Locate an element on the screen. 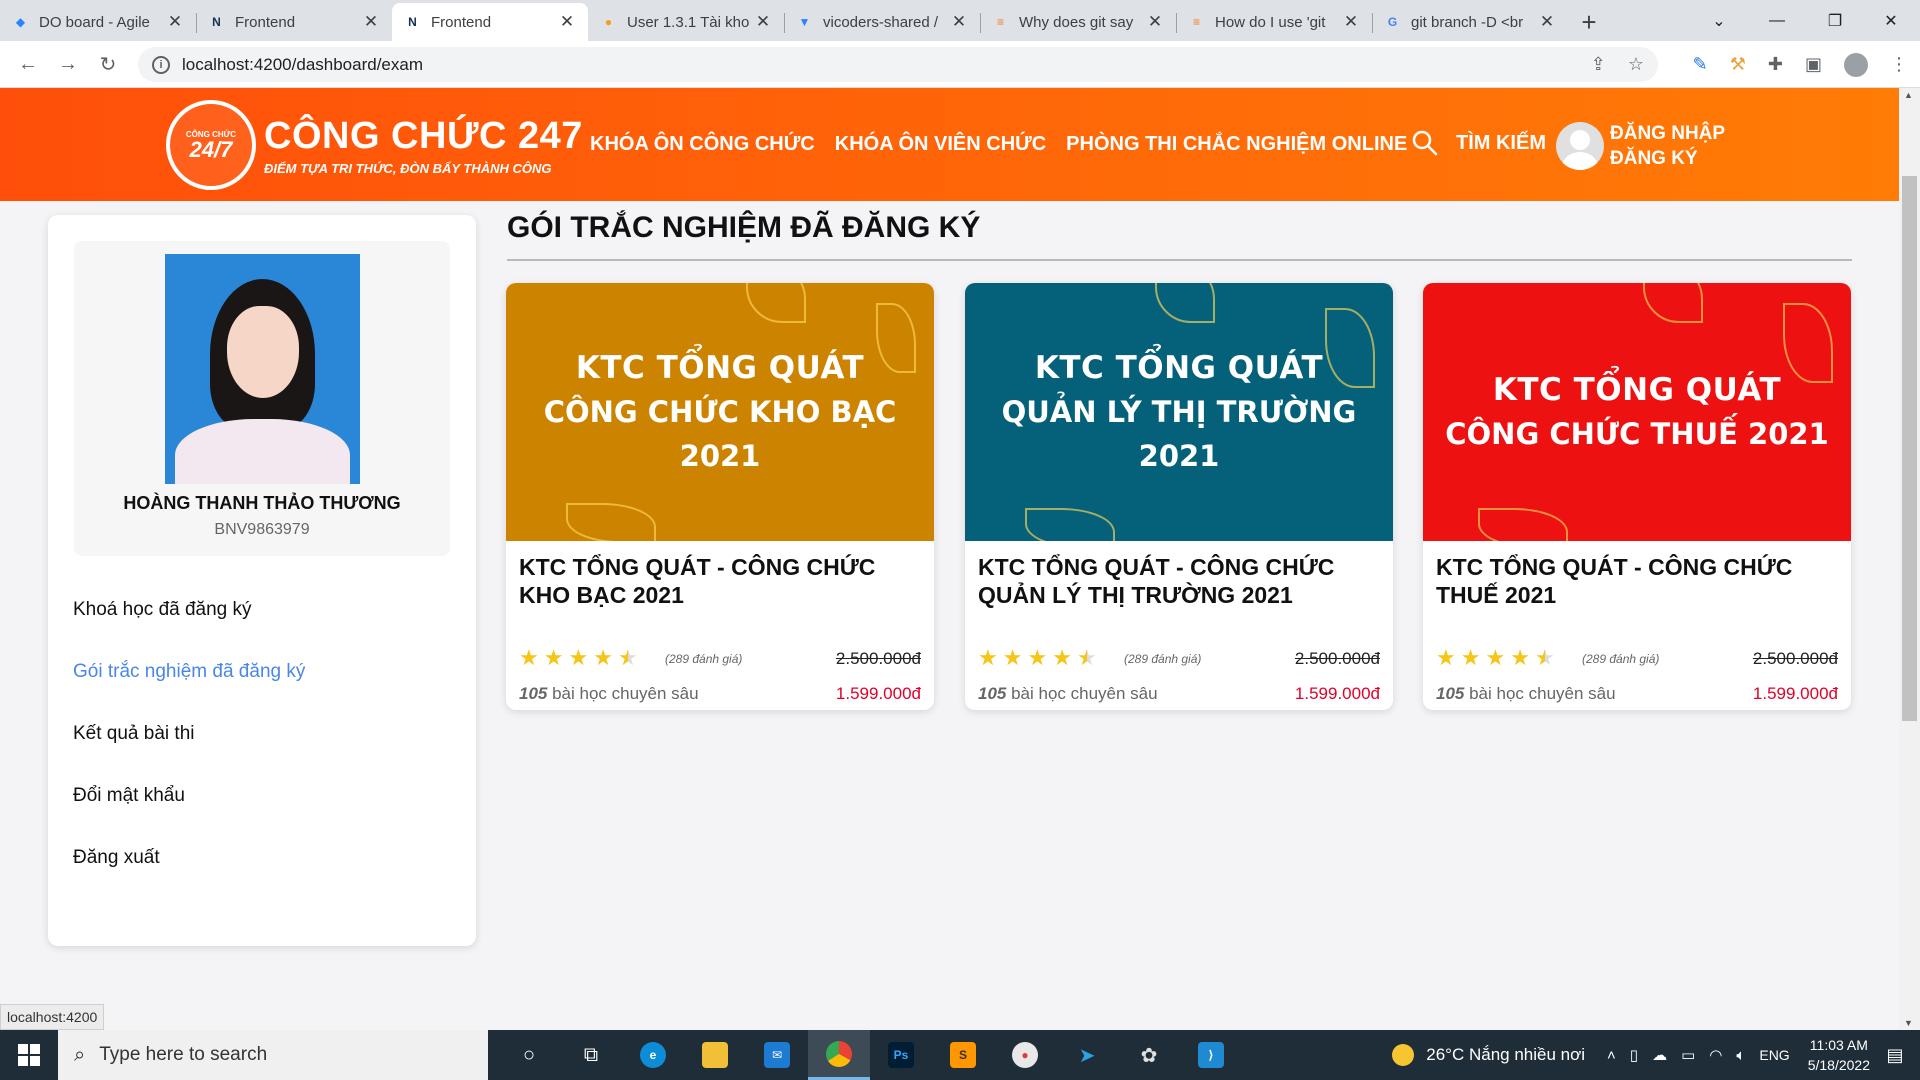 This screenshot has height=1080, width=1920. vscode-icon: ⟩ is located at coordinates (1211, 1055).